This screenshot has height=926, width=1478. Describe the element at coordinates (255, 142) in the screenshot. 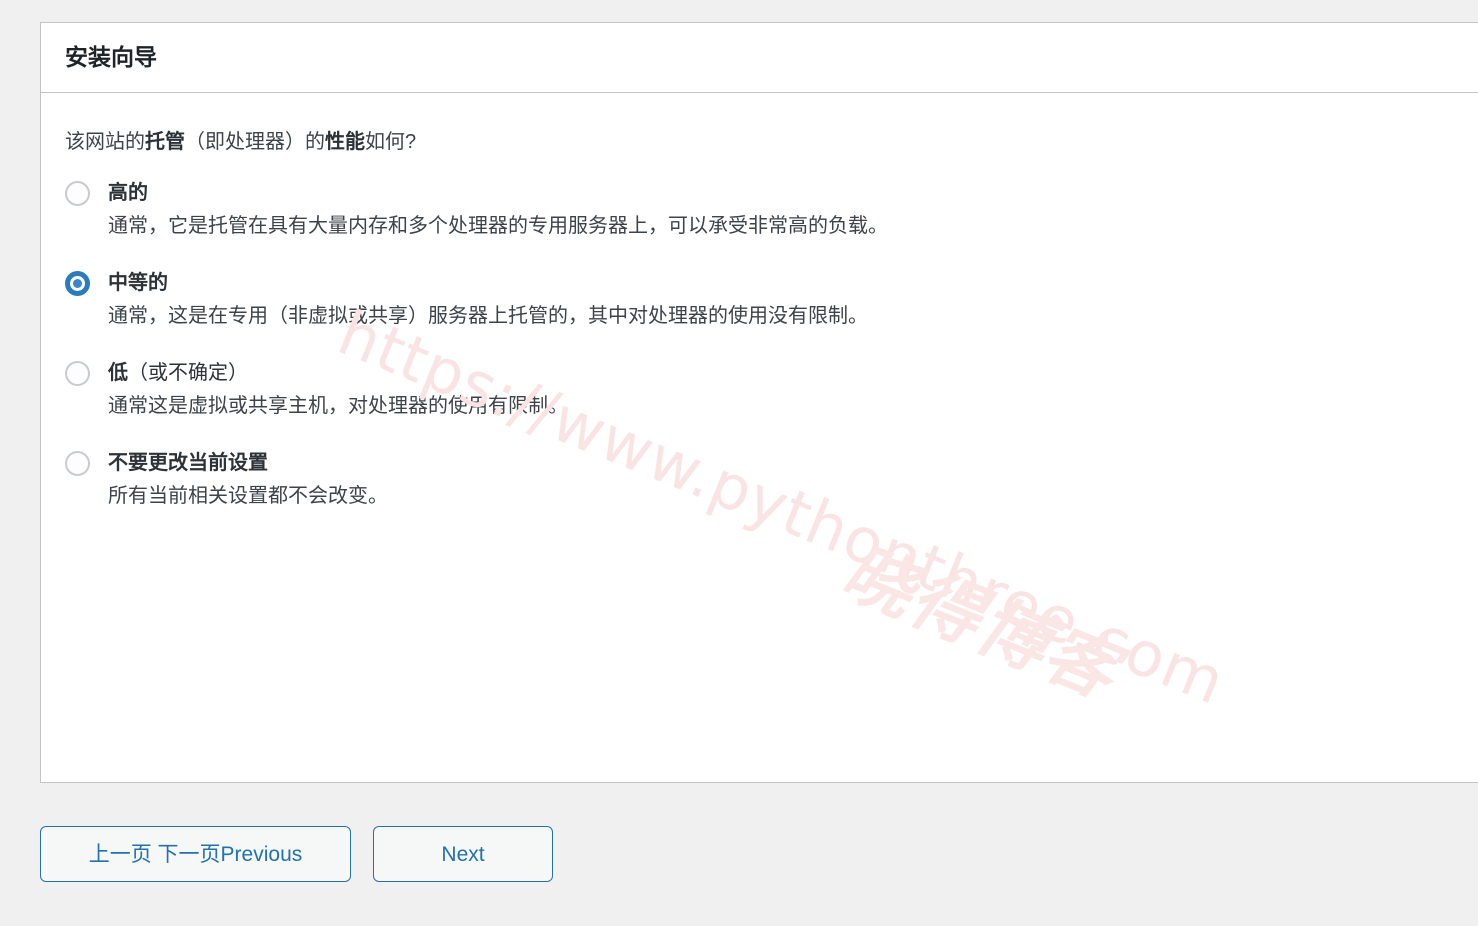

I see `question-middle: （即处理器）的` at that location.